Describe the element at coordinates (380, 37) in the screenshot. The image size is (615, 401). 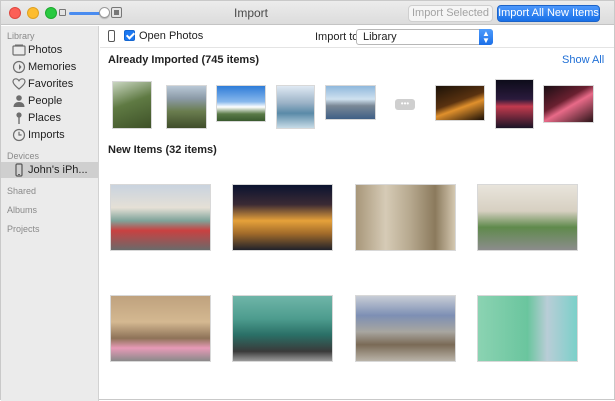
I see `import-to-value: Library` at that location.